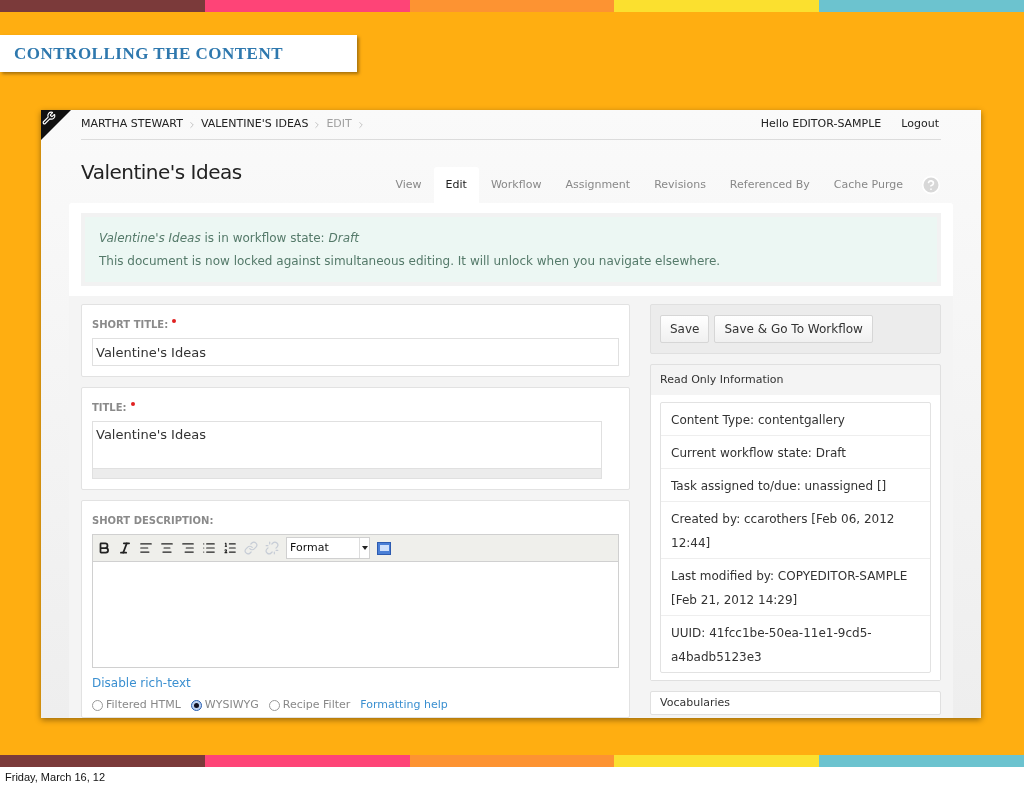 The image size is (1024, 788). Describe the element at coordinates (143, 705) in the screenshot. I see `radio-label: Filtered HTML` at that location.